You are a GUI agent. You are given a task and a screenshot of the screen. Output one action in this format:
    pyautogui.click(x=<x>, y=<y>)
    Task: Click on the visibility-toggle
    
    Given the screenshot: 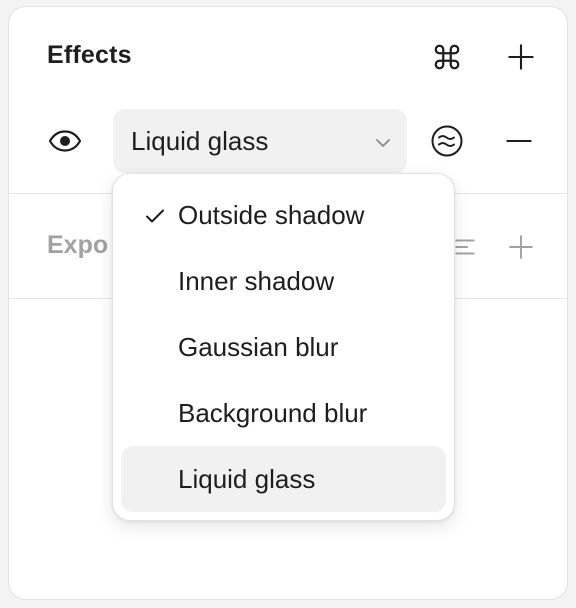 What is the action you would take?
    pyautogui.click(x=65, y=141)
    